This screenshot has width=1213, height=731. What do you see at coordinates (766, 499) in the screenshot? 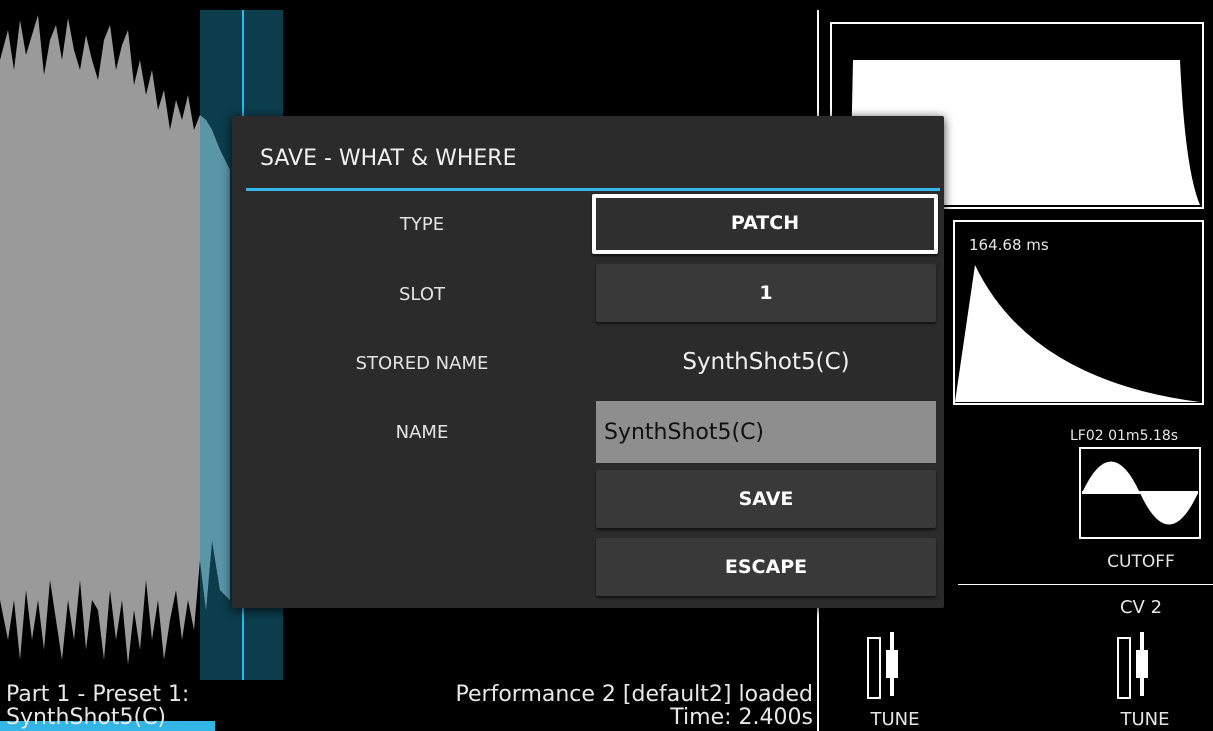
I see `save-button: SAVE` at bounding box center [766, 499].